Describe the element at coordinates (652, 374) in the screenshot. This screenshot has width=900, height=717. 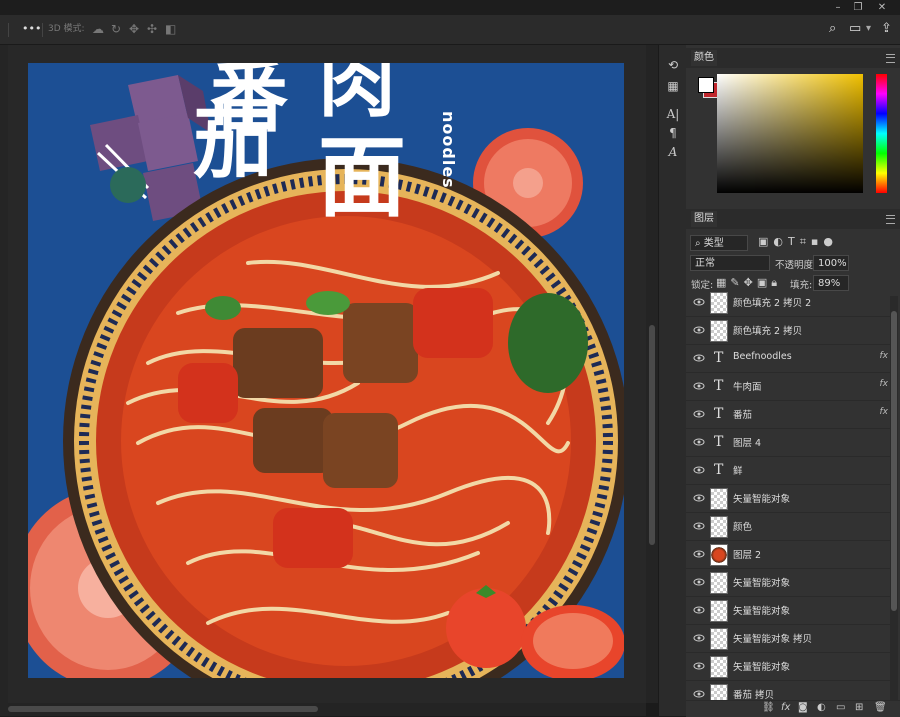
I see `canvas-vertical-scrollbar` at that location.